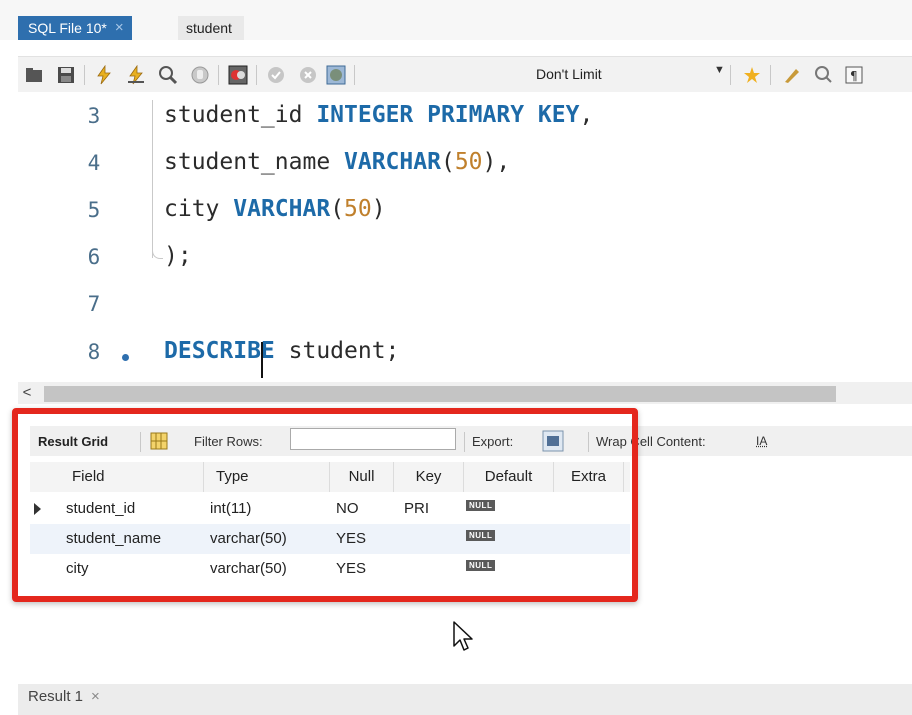  I want to click on execute-selection-icon, so click(136, 75).